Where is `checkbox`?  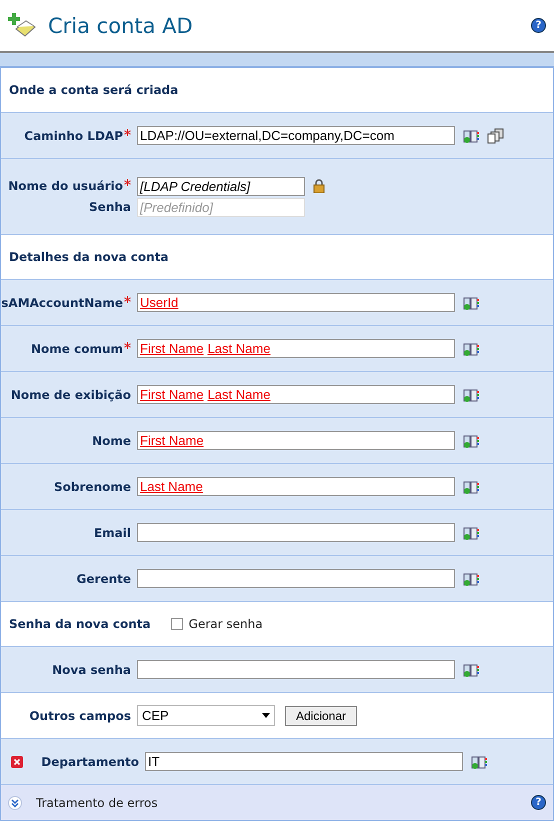 checkbox is located at coordinates (176, 624).